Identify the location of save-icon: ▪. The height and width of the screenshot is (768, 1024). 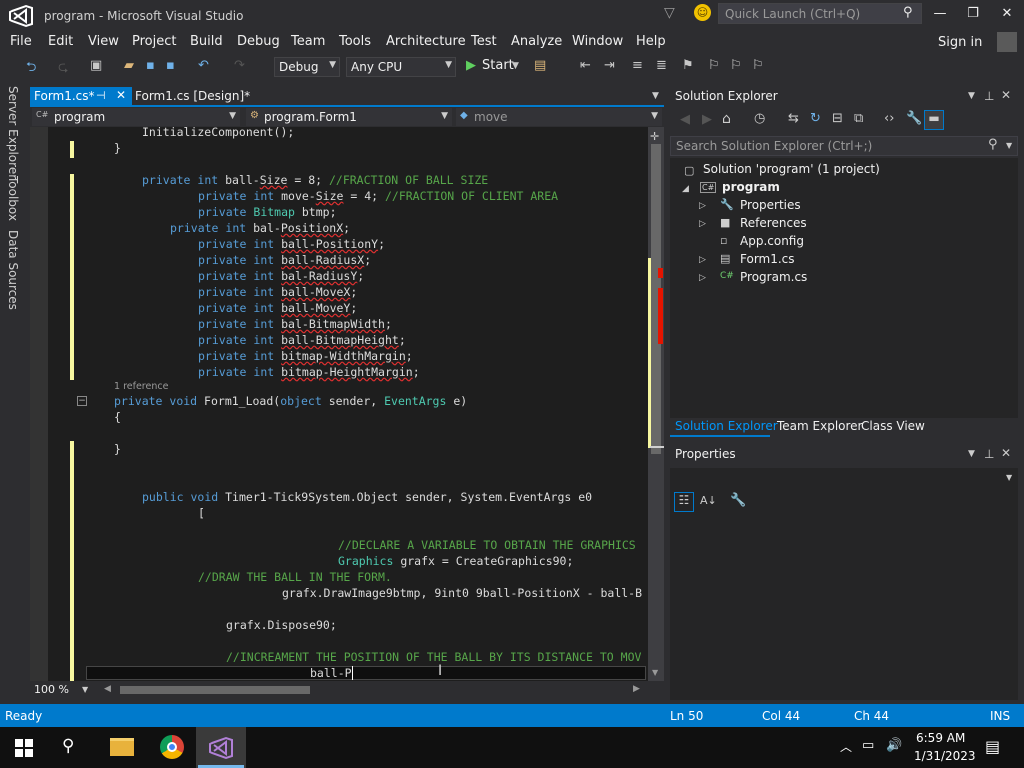
(150, 65).